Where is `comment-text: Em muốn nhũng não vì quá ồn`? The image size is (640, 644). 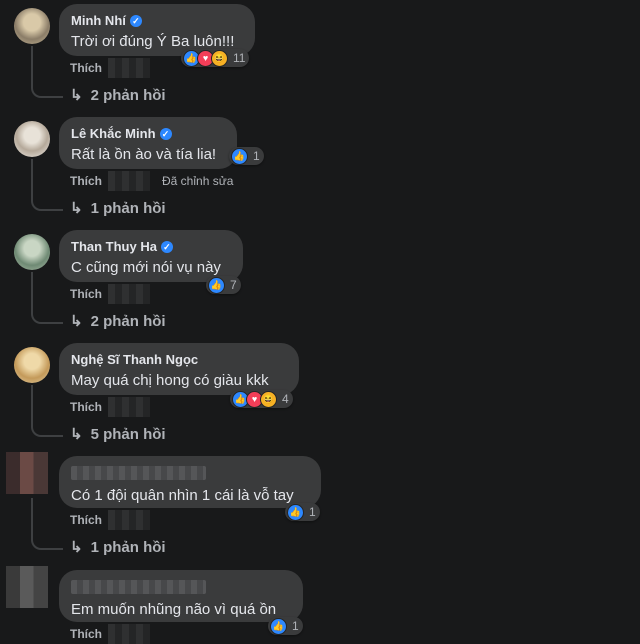
comment-text: Em muốn nhũng não vì quá ồn is located at coordinates (174, 609).